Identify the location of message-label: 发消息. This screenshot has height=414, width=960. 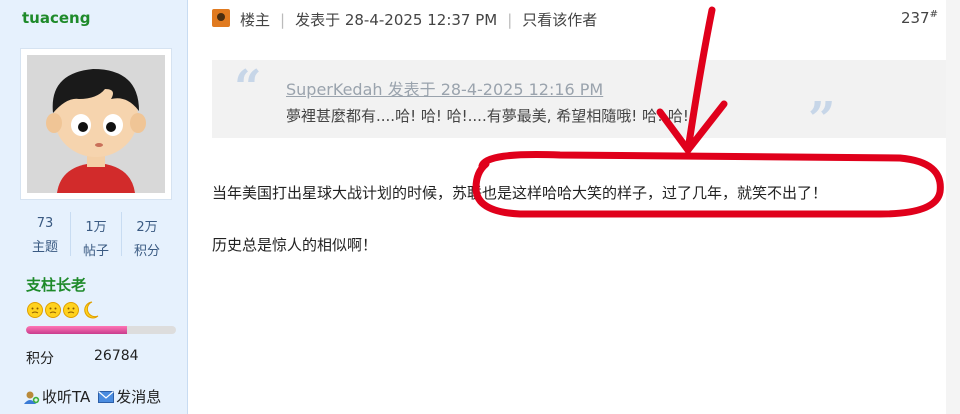
(139, 397).